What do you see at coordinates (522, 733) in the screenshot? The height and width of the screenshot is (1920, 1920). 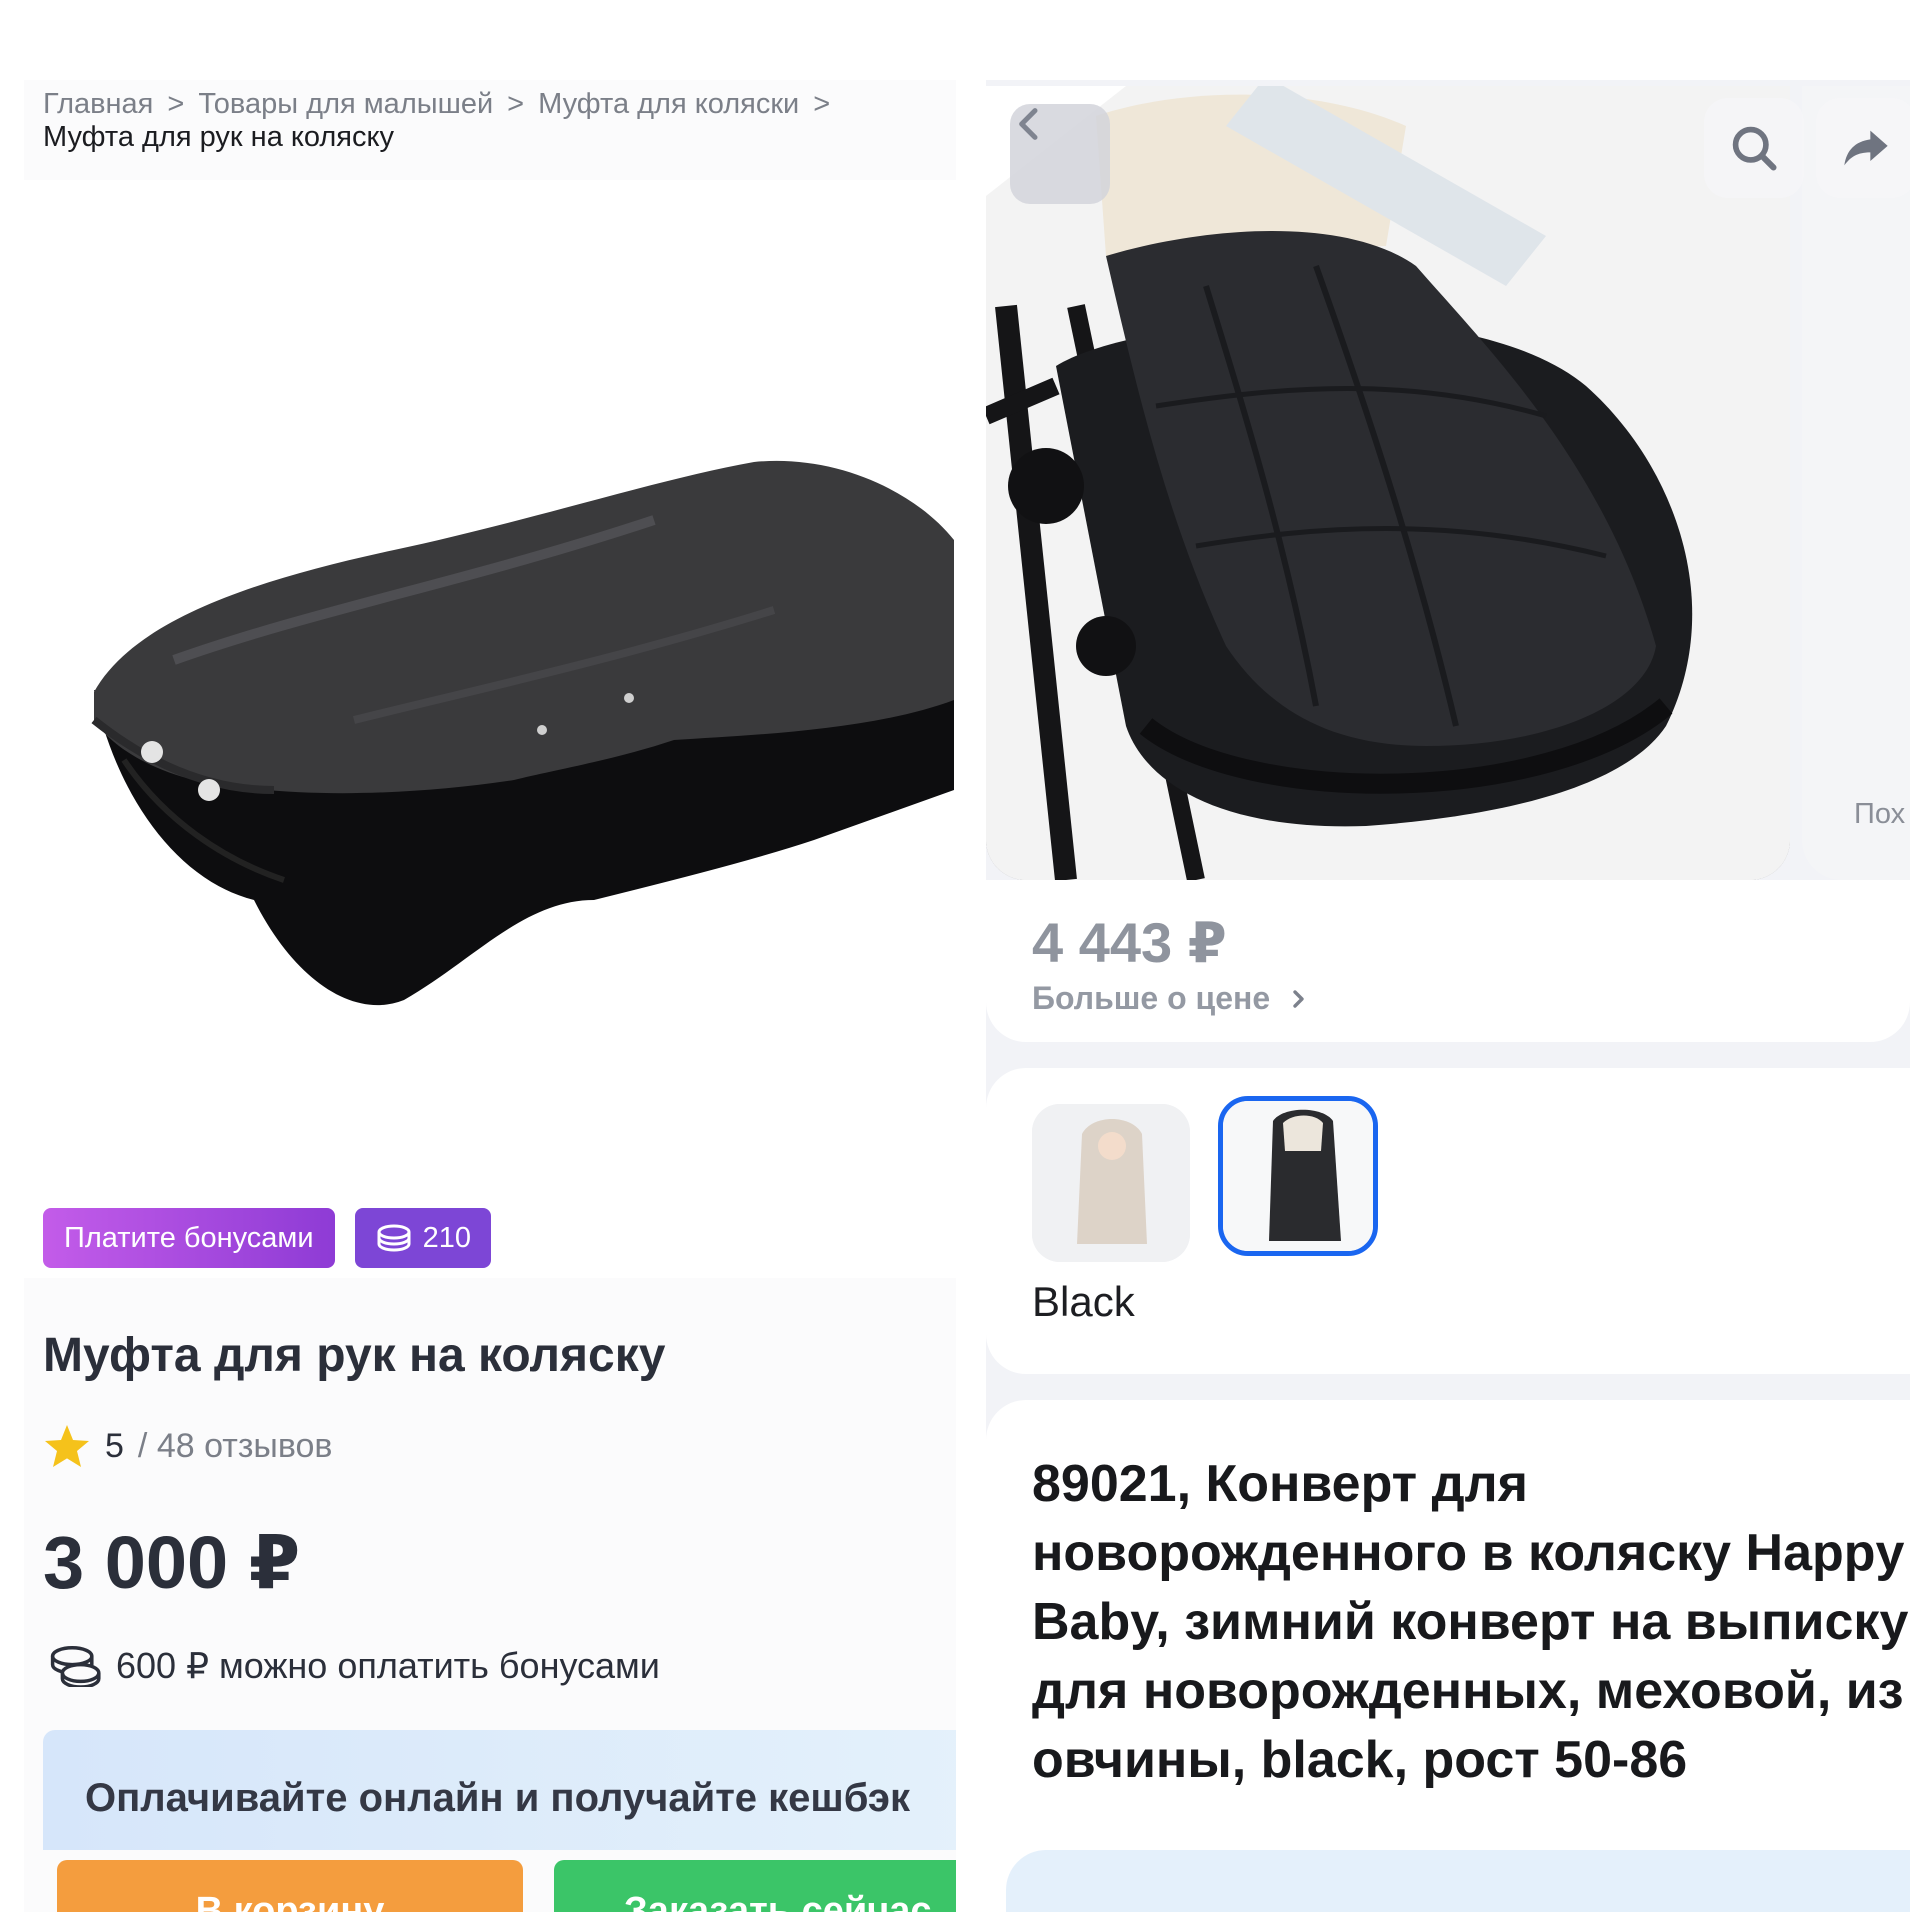 I see `hand-muff-illustration` at bounding box center [522, 733].